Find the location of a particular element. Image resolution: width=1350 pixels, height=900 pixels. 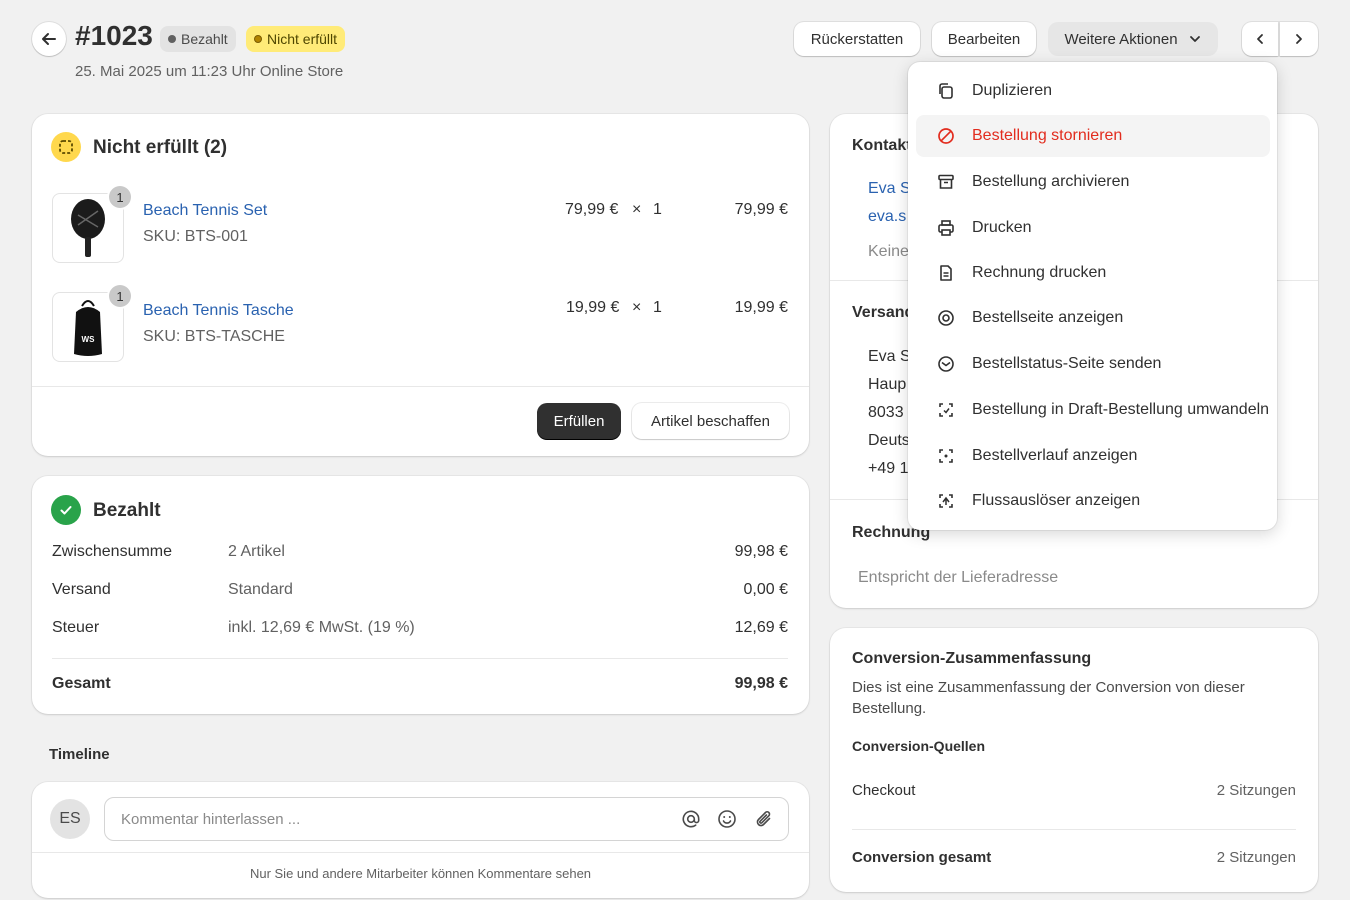

menu-item-view-history: Bestellverlauf anzeigen is located at coordinates (1093, 456).